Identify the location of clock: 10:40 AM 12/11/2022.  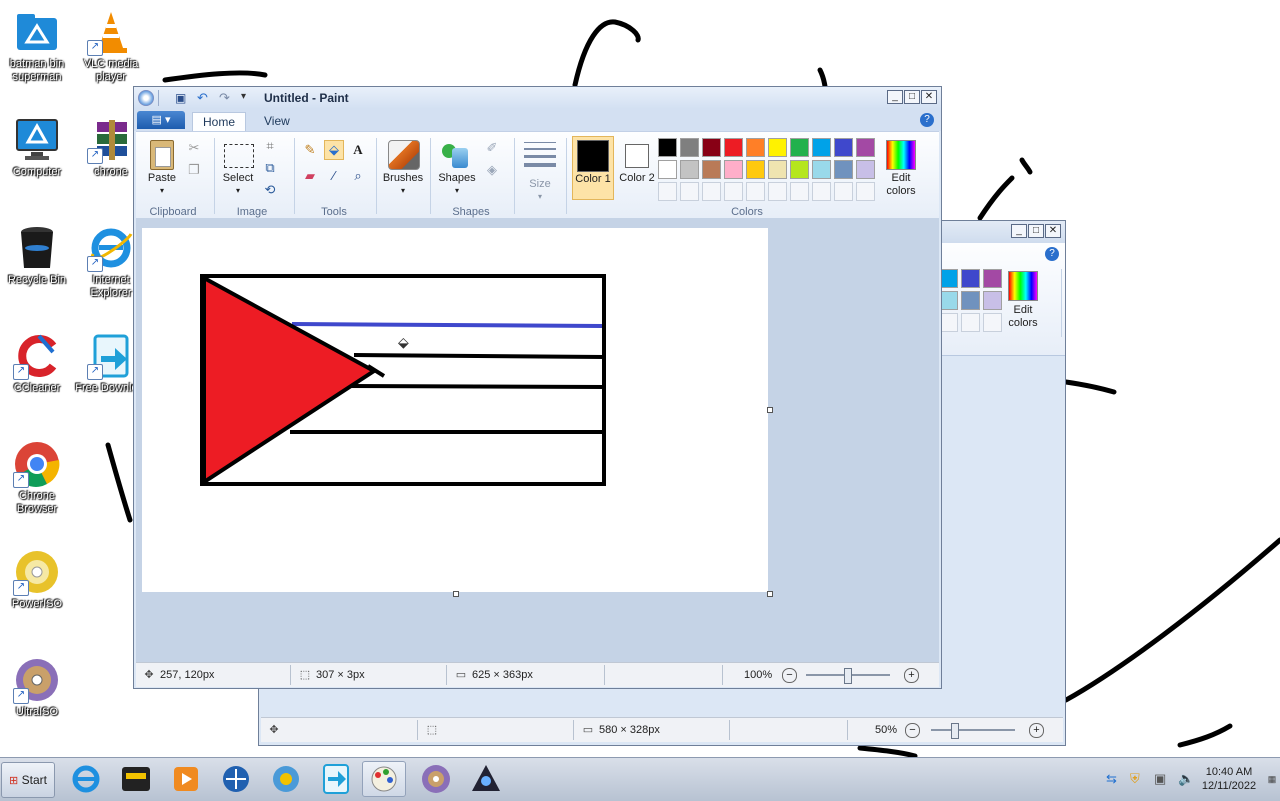
(1229, 779).